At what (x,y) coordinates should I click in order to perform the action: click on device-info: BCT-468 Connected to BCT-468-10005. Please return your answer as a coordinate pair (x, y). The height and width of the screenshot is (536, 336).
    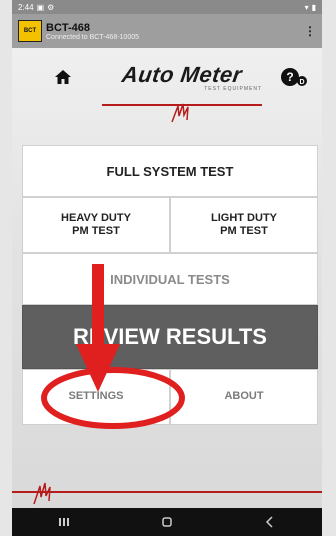
    Looking at the image, I should click on (92, 31).